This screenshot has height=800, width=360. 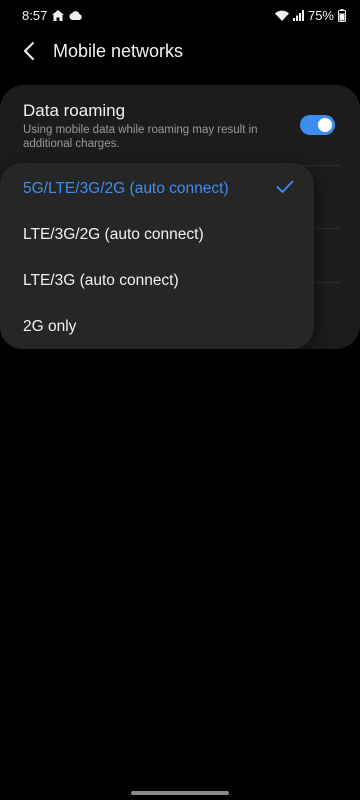 I want to click on home-icon, so click(x=58, y=15).